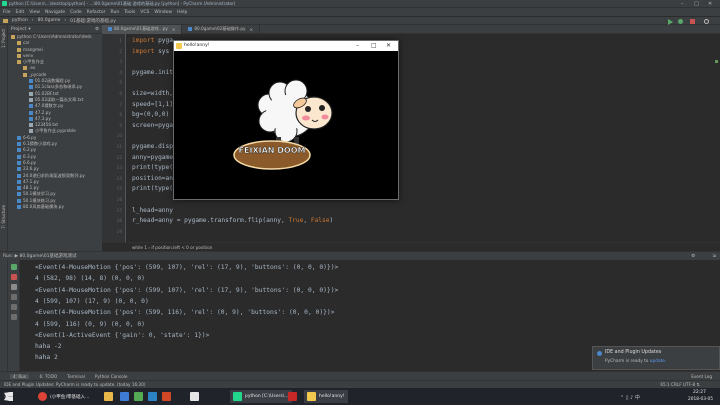 Image resolution: width=720 pixels, height=405 pixels. I want to click on debug-icon, so click(680, 21).